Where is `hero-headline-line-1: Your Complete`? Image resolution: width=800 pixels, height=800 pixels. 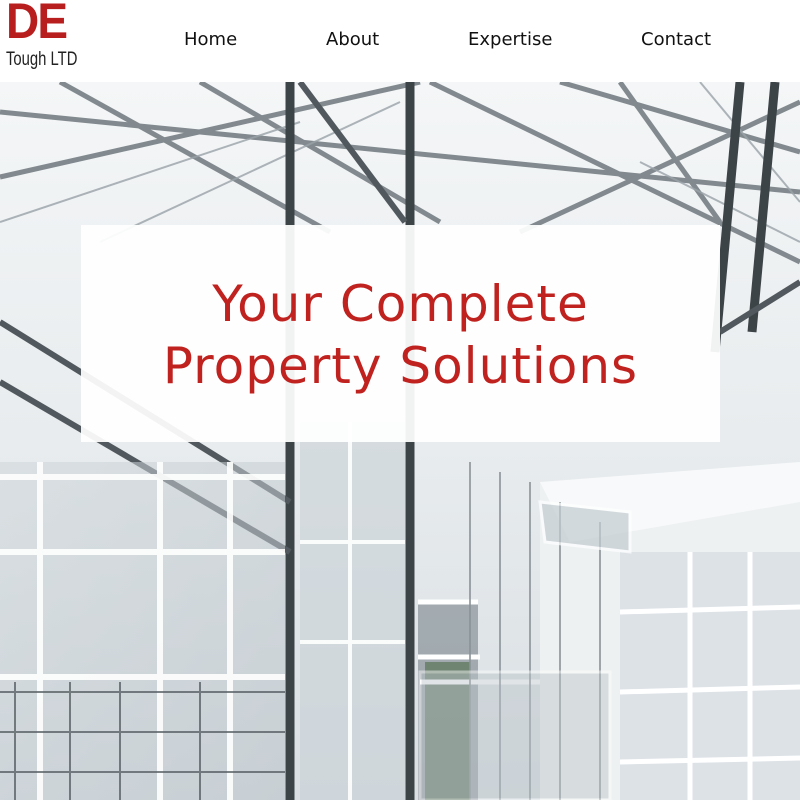
hero-headline-line-1: Your Complete is located at coordinates (400, 304).